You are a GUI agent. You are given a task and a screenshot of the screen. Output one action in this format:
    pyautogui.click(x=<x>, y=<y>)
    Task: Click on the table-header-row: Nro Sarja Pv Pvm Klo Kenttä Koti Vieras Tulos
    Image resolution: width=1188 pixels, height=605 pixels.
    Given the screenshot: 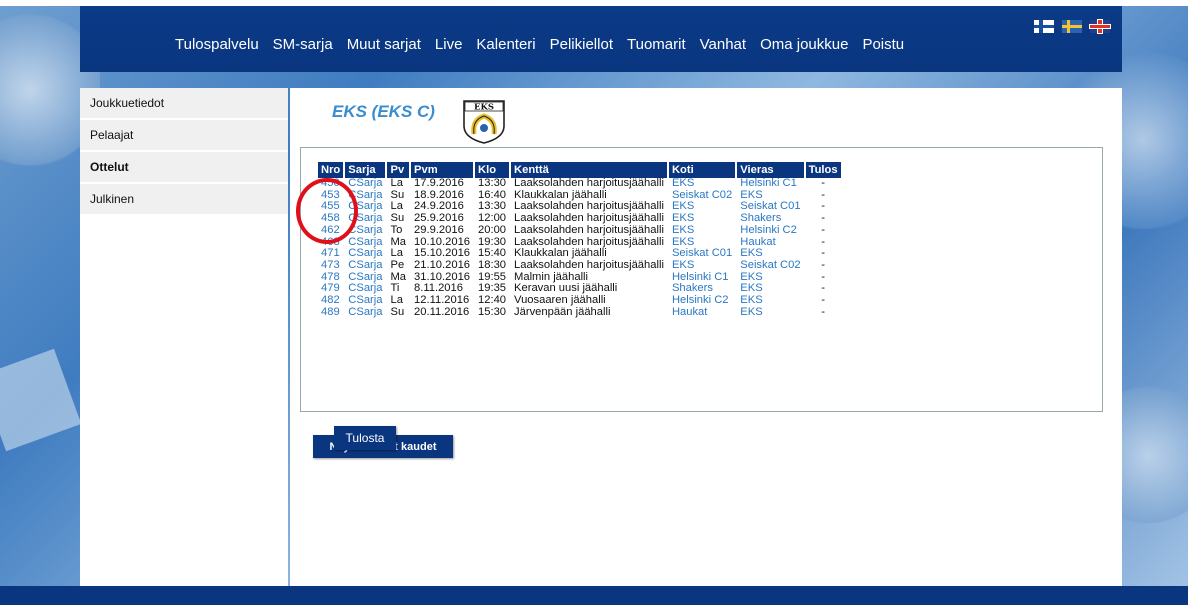 What is the action you would take?
    pyautogui.click(x=579, y=170)
    